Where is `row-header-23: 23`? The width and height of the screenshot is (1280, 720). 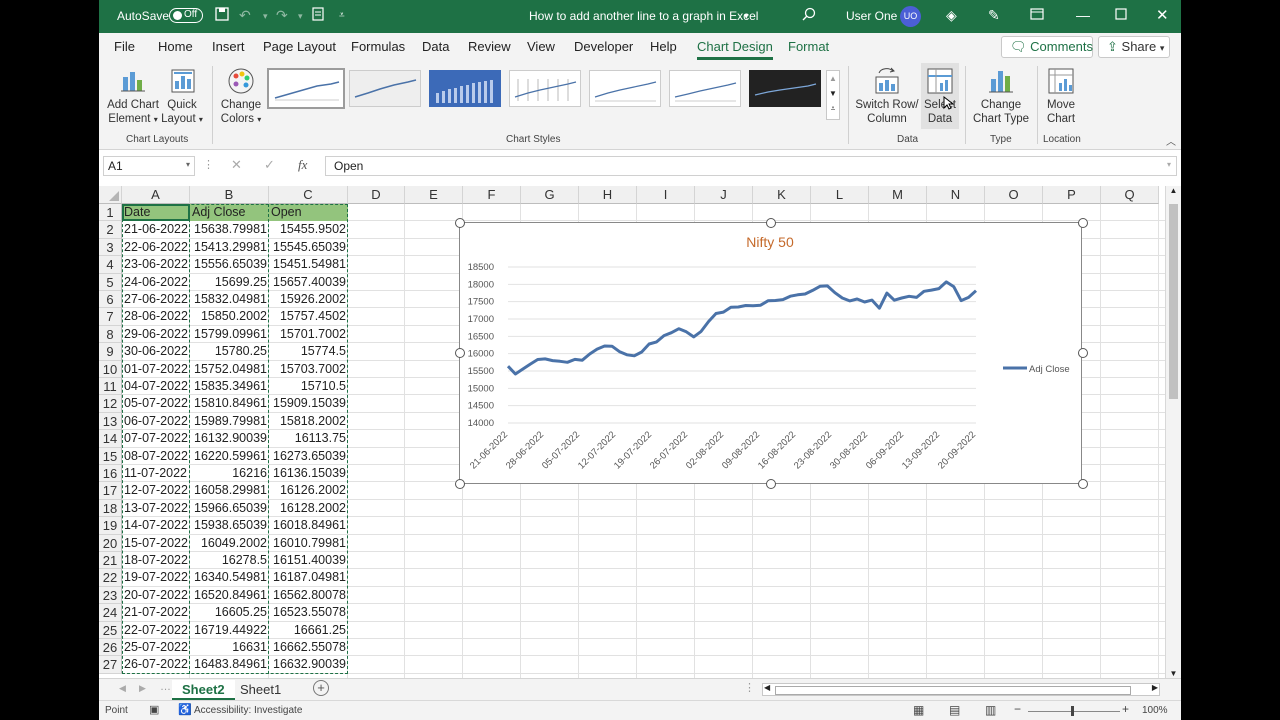
row-header-23: 23 is located at coordinates (110, 595).